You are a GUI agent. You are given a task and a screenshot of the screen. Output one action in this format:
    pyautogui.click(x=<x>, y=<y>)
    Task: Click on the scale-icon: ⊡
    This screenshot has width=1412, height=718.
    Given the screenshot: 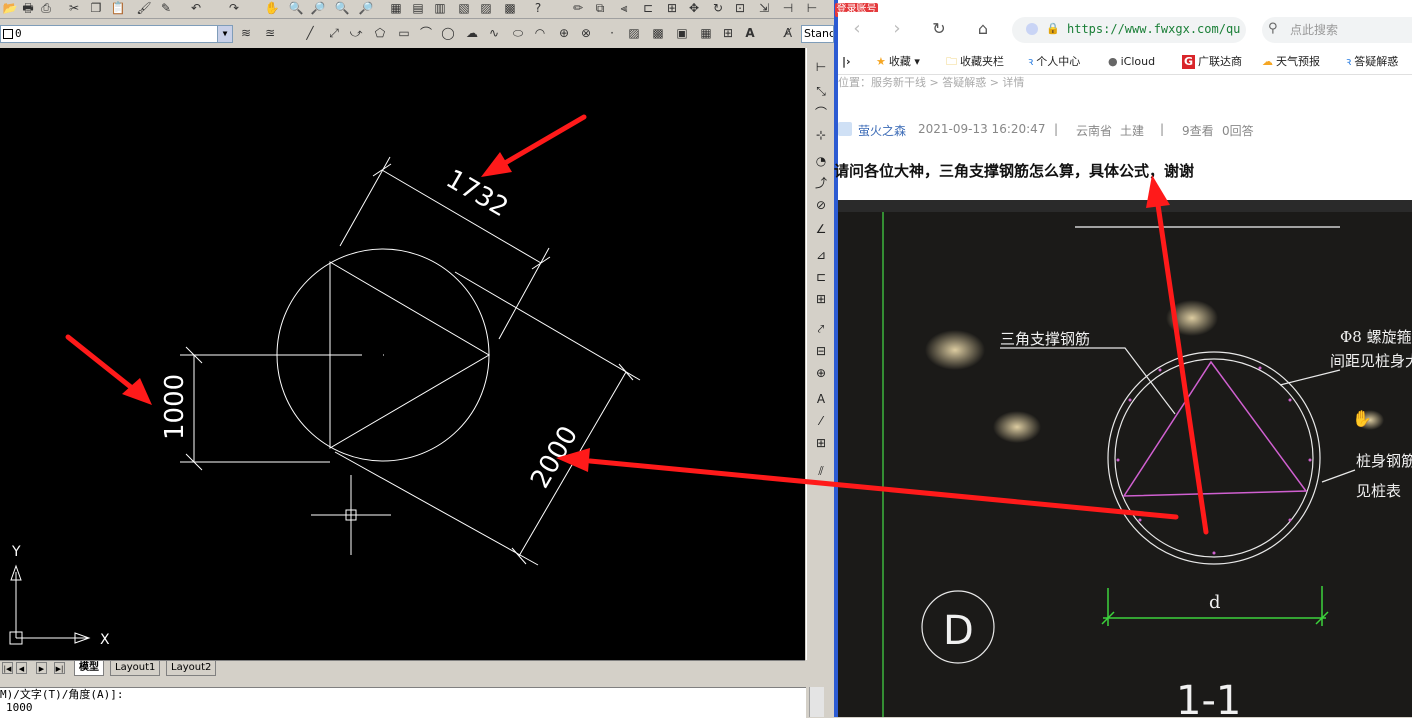 What is the action you would take?
    pyautogui.click(x=740, y=8)
    